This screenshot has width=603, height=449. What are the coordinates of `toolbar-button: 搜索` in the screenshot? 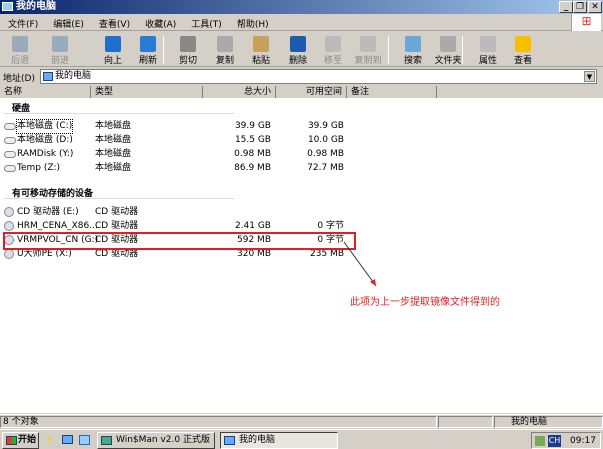 It's located at (413, 50).